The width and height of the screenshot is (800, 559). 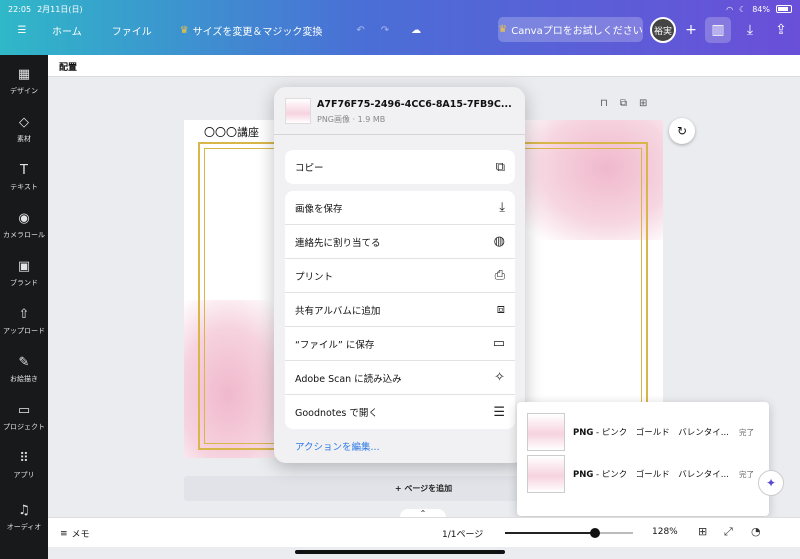 What do you see at coordinates (24, 282) in the screenshot?
I see `sidebar-item-label: ブランド` at bounding box center [24, 282].